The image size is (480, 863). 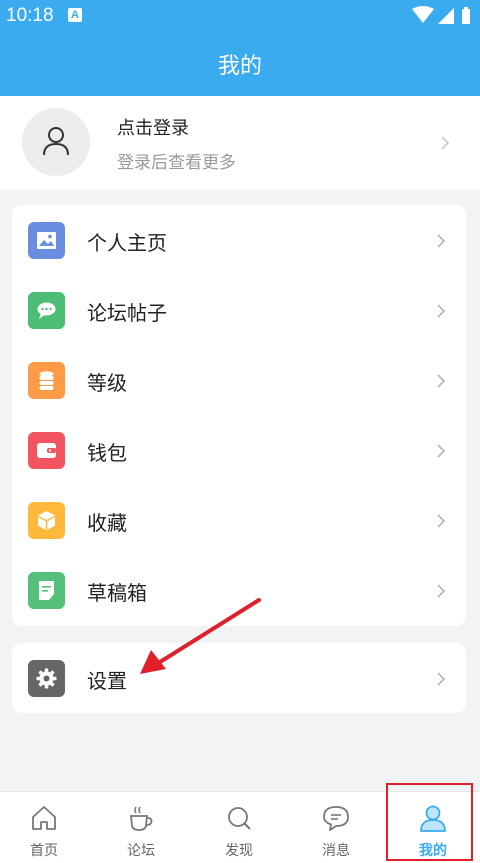 I want to click on tab-label: 发现, so click(x=239, y=851).